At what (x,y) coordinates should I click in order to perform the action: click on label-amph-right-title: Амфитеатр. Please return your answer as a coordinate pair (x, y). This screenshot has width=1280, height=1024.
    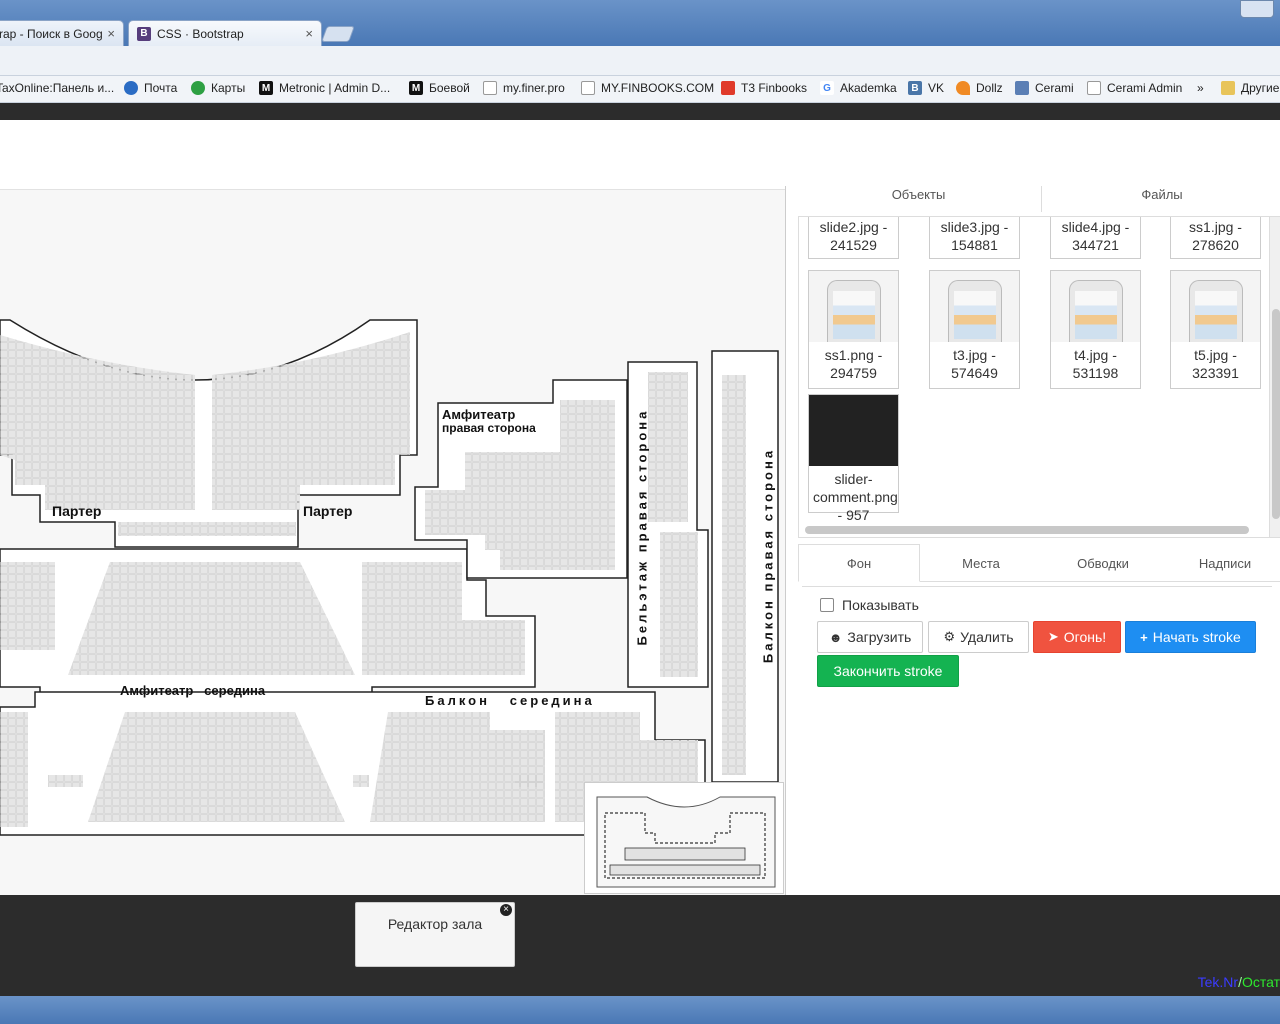
    Looking at the image, I should click on (479, 414).